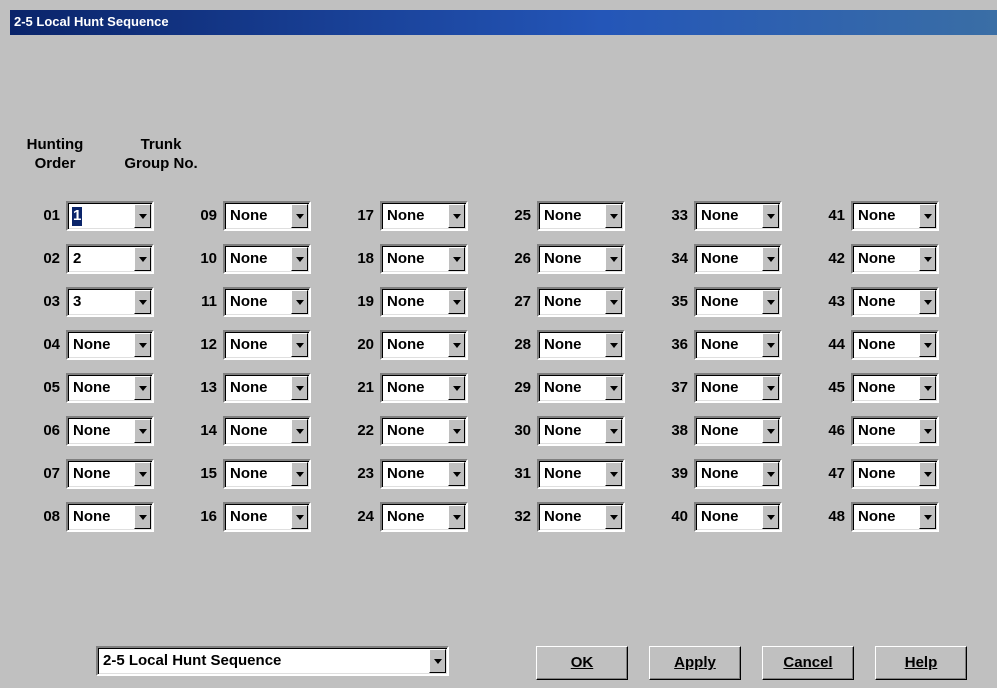 The height and width of the screenshot is (688, 997). I want to click on trunk-group-dropdown-32: None, so click(581, 517).